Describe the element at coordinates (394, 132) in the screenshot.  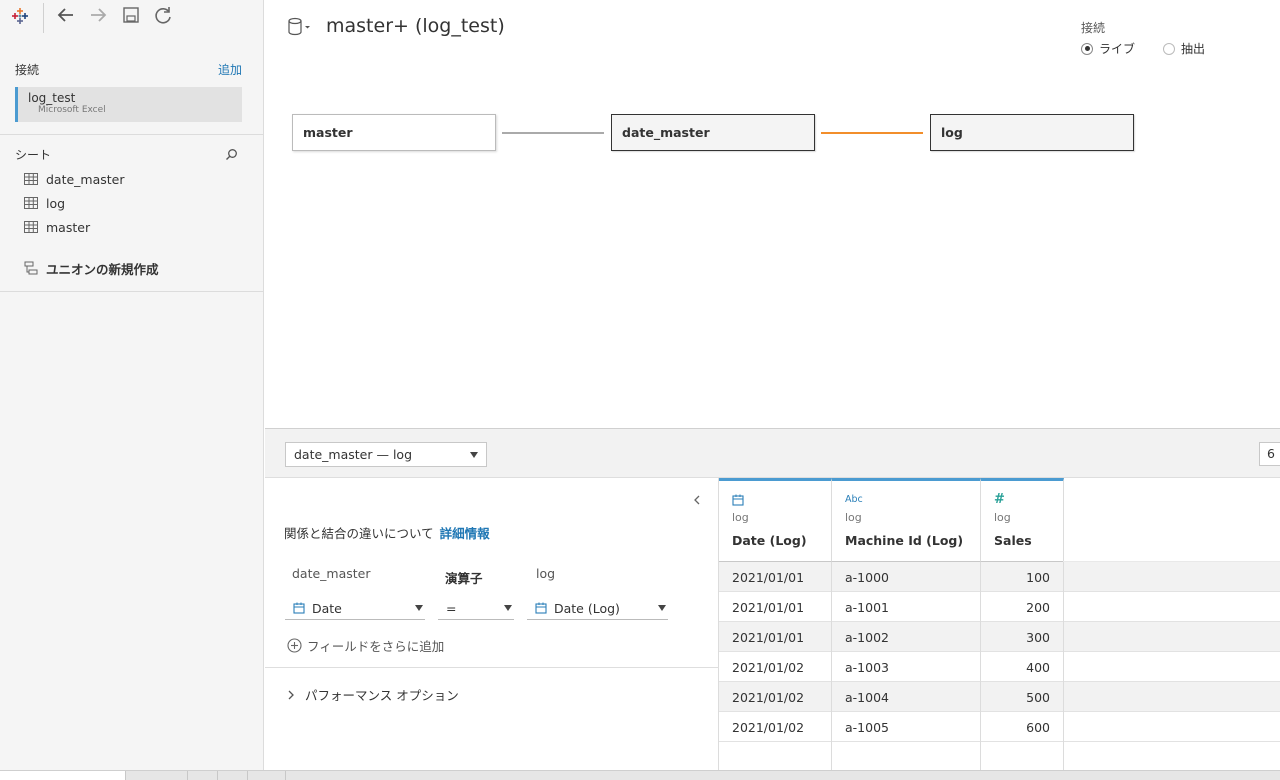
I see `table-box-master: master` at that location.